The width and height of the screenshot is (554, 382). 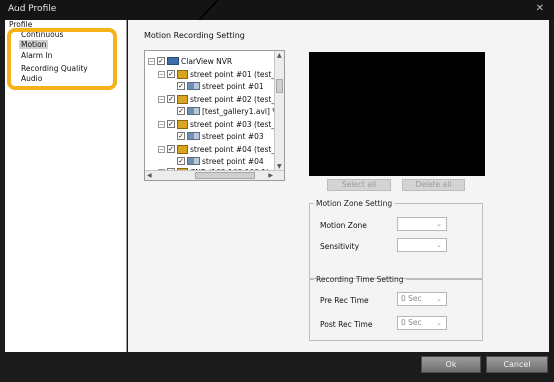 I want to click on pre-rec-time-select: 0 Sec ⌄, so click(x=422, y=299).